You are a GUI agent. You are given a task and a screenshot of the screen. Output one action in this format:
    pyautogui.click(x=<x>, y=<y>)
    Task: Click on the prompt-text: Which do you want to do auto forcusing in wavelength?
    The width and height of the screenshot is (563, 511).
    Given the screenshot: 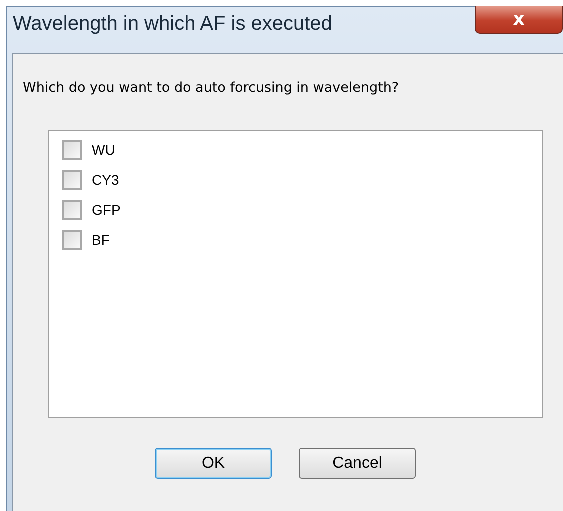 What is the action you would take?
    pyautogui.click(x=211, y=88)
    